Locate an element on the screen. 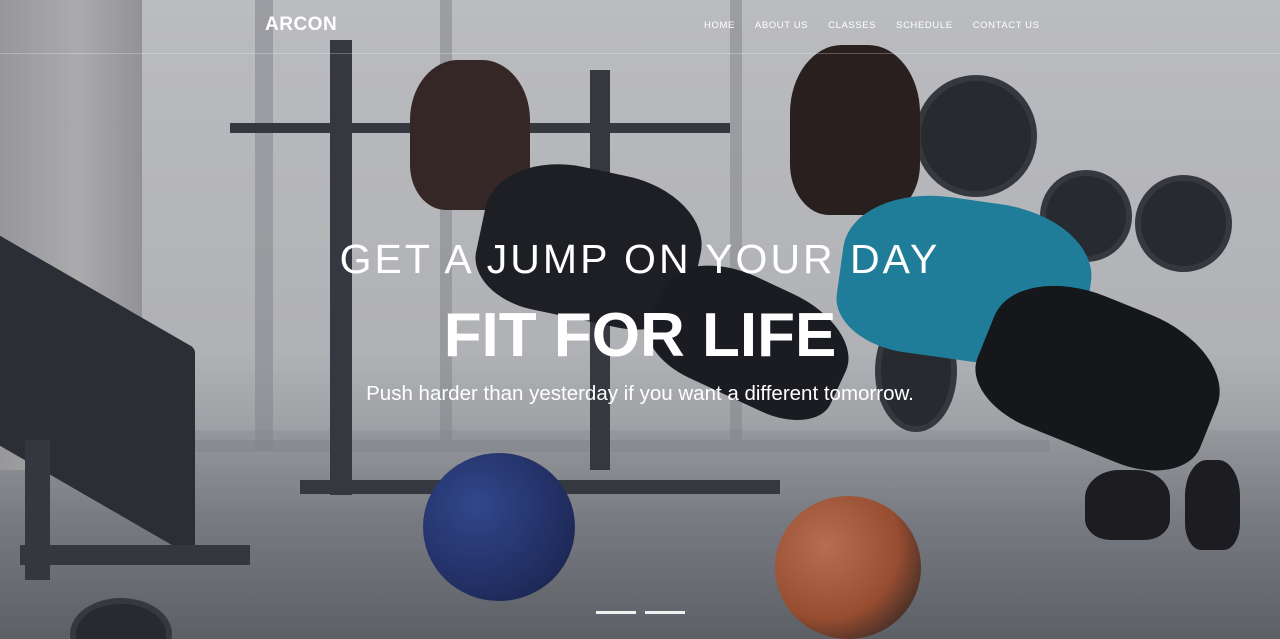 Image resolution: width=1280 pixels, height=639 pixels. nav-home: HOME is located at coordinates (719, 25).